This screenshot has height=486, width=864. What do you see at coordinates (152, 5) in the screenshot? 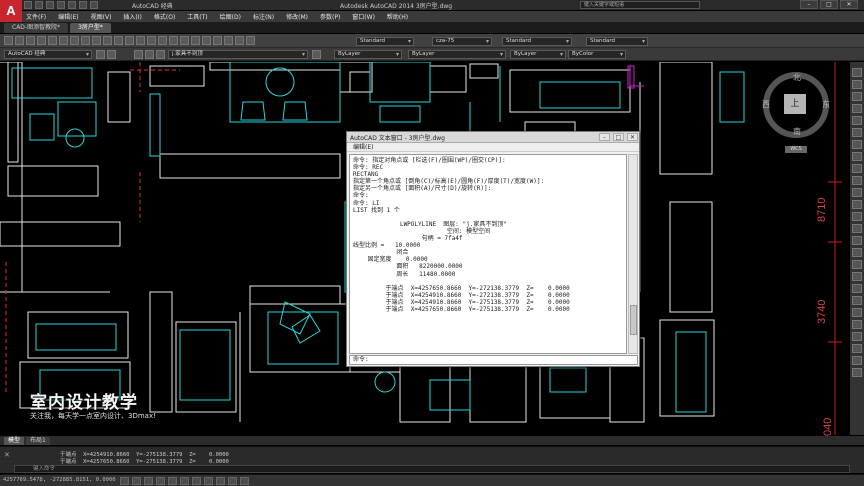
I see `workspace-name: AutoCAD 经典` at bounding box center [152, 5].